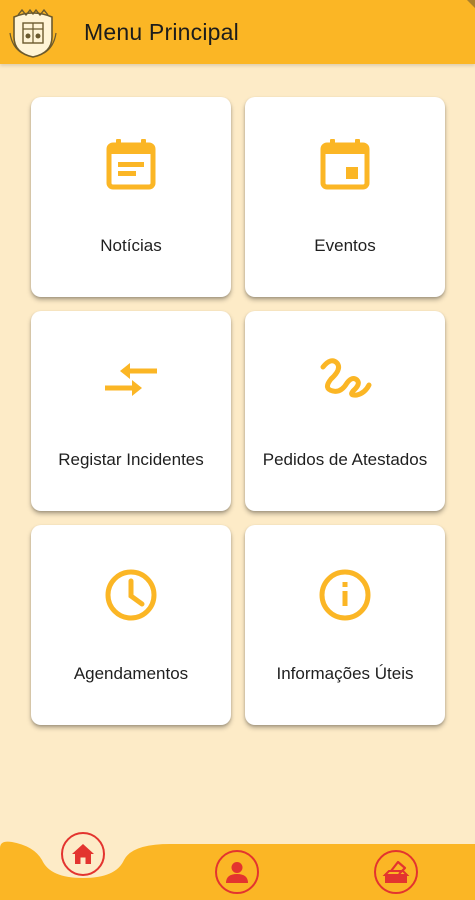 Image resolution: width=475 pixels, height=900 pixels. I want to click on person-icon, so click(237, 872).